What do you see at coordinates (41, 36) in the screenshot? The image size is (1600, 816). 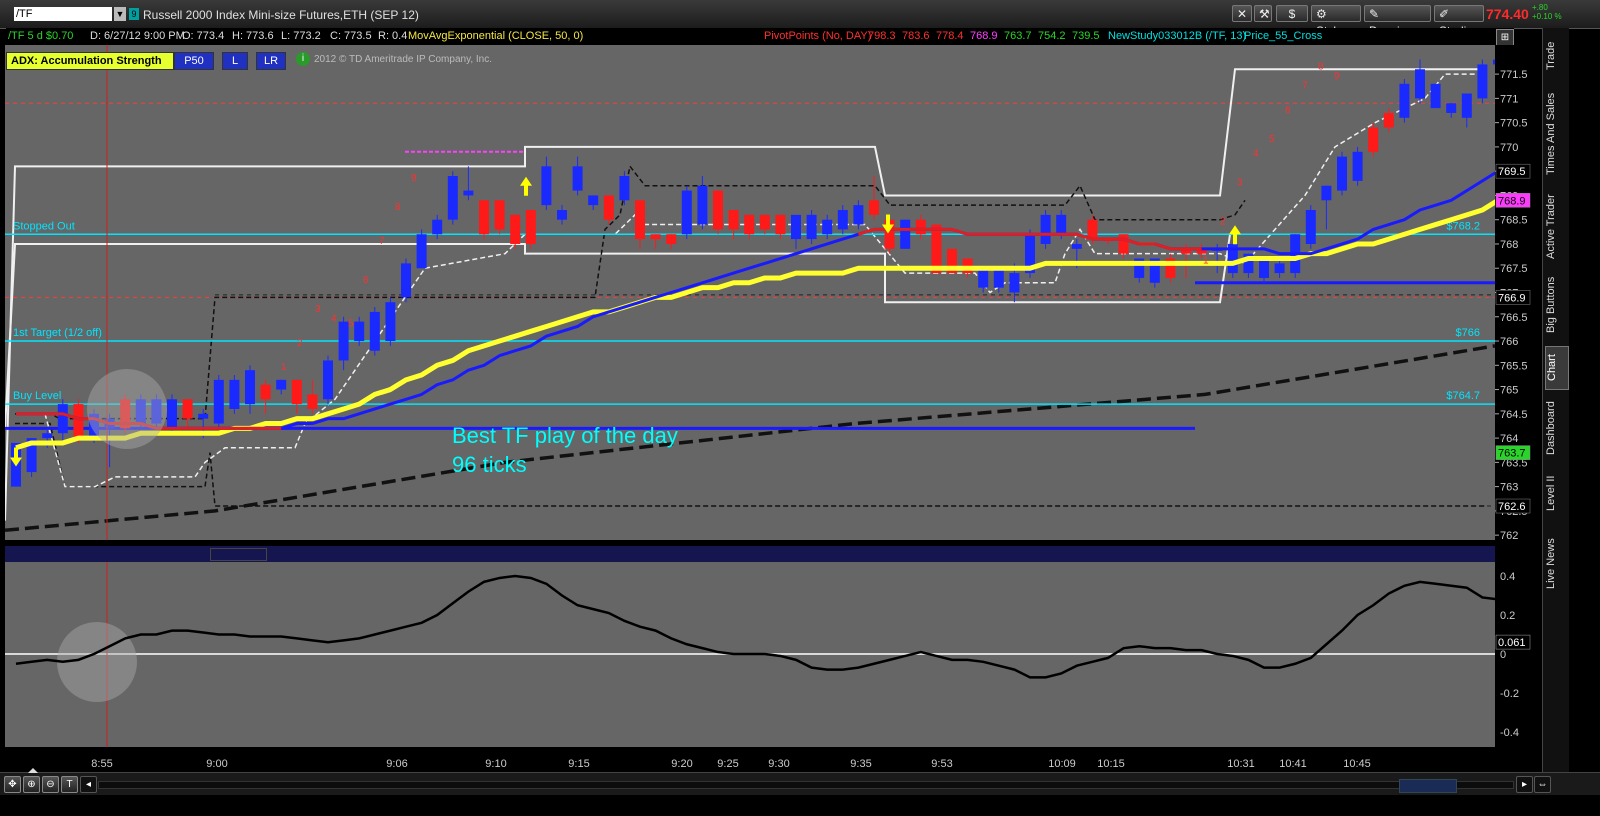 I see `info-symbol: /TF 5 d $0.70` at bounding box center [41, 36].